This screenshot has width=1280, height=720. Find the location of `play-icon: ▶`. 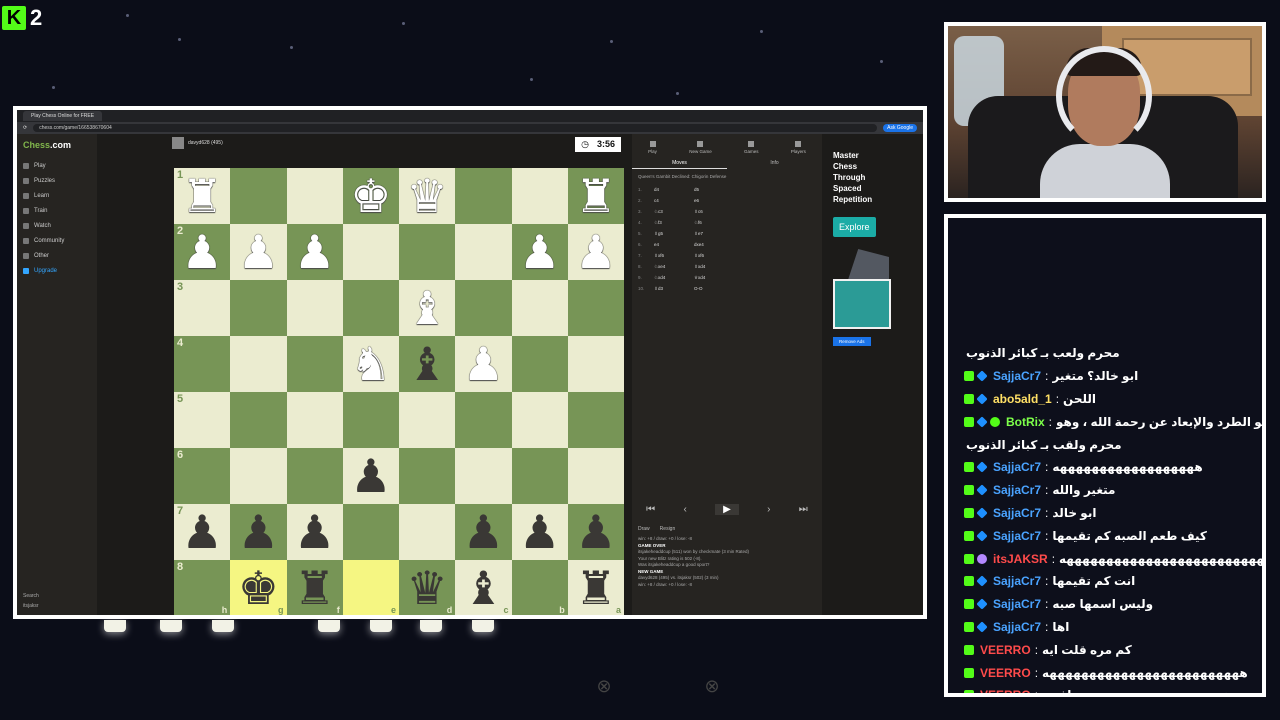

play-icon: ▶ is located at coordinates (727, 509).